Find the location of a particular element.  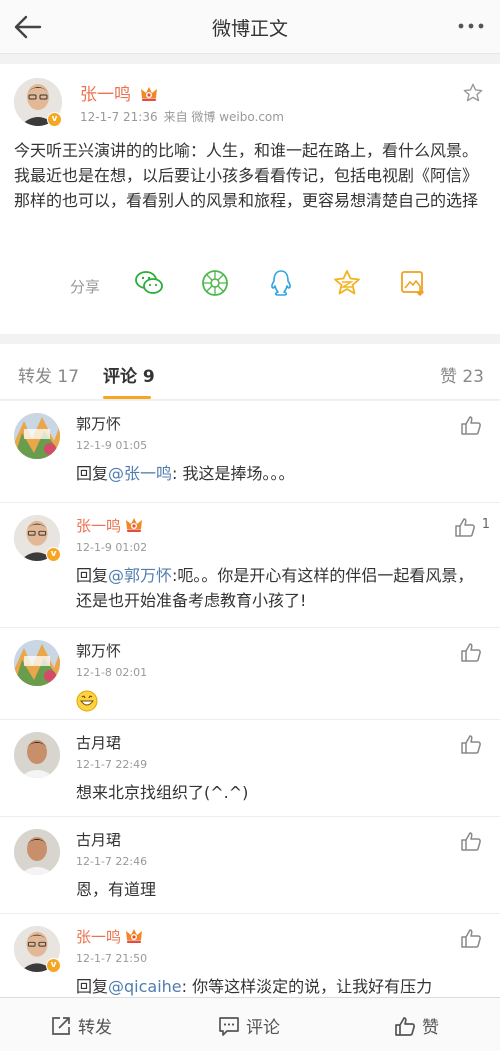

wechat-icon is located at coordinates (149, 283).